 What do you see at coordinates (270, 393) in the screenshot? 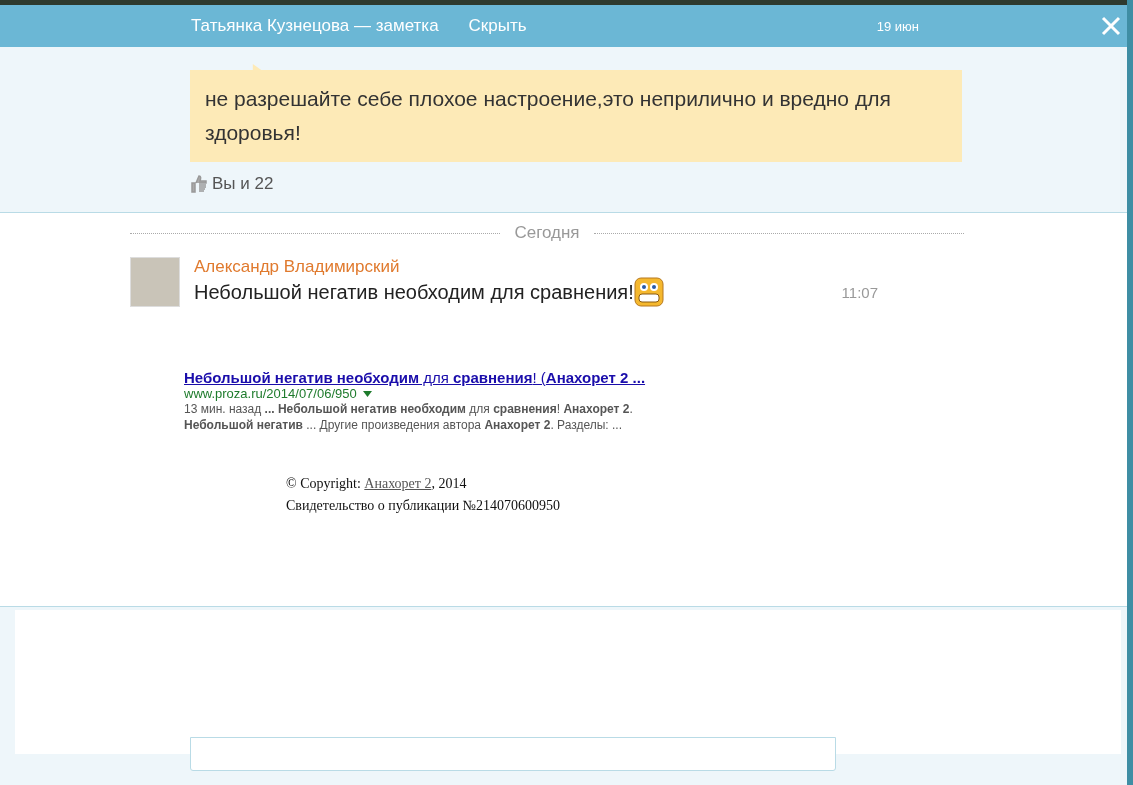
I see `search-result-url: www.proza.ru/2014/07/06/950` at bounding box center [270, 393].